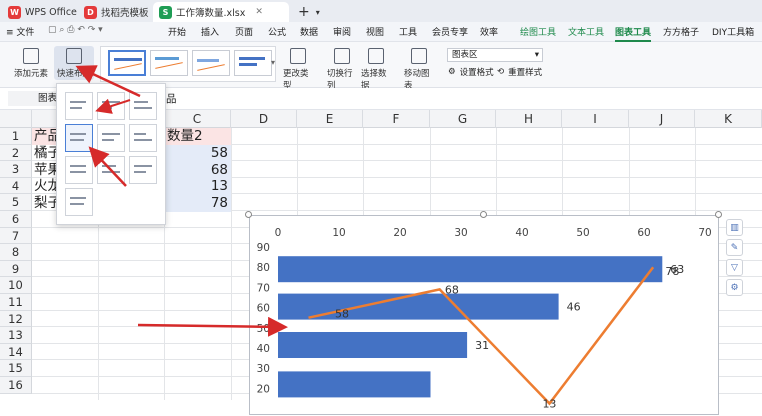 The image size is (762, 416). What do you see at coordinates (212, 326) in the screenshot?
I see `arrow-to-chart` at bounding box center [212, 326].